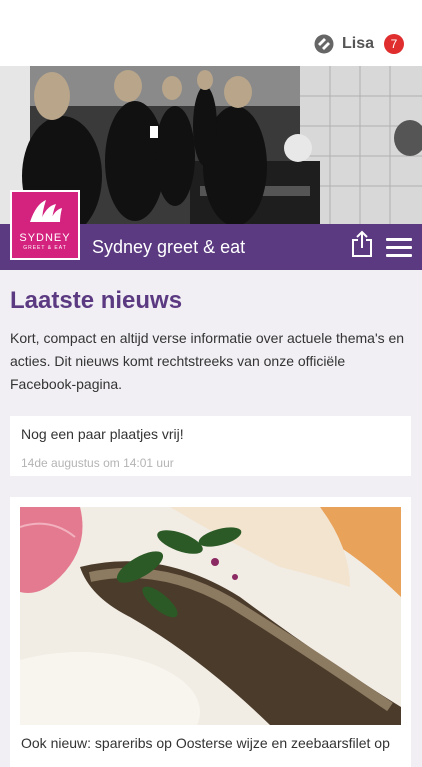 The height and width of the screenshot is (767, 422). What do you see at coordinates (45, 248) in the screenshot?
I see `brand-tagline: GREET & EAT` at bounding box center [45, 248].